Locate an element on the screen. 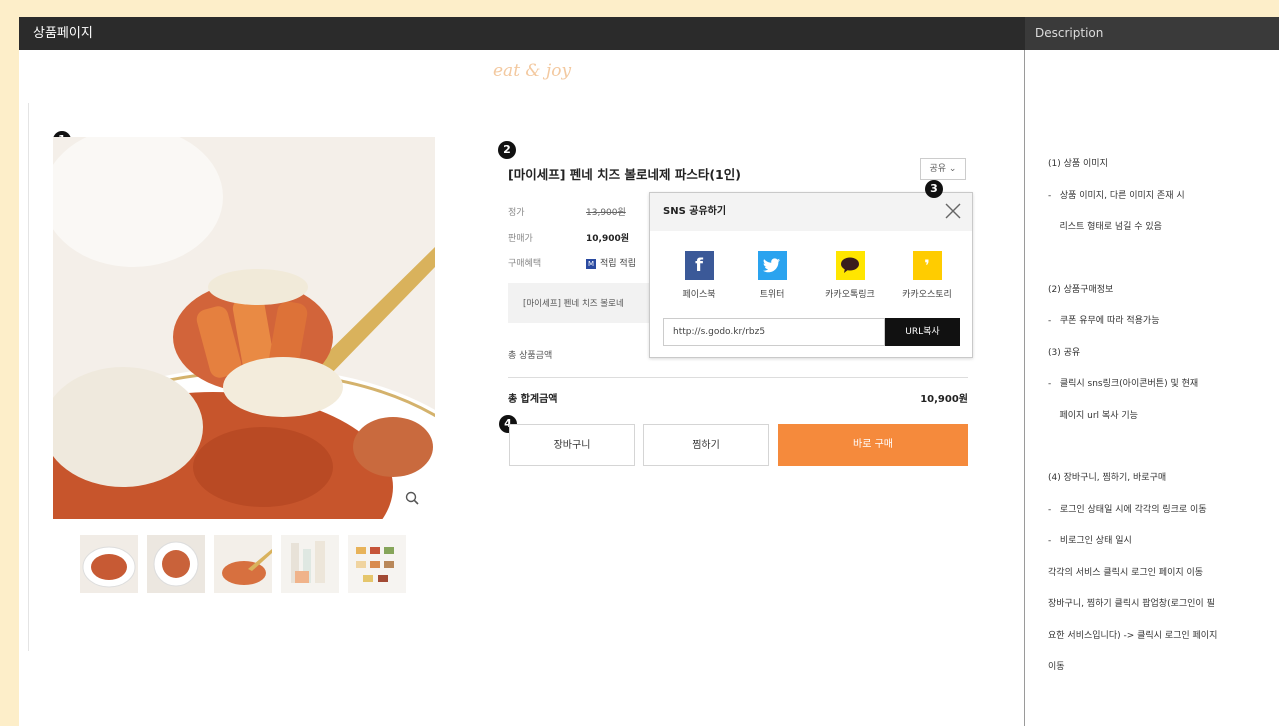 The image size is (1279, 726). panel-divider is located at coordinates (1024, 388).